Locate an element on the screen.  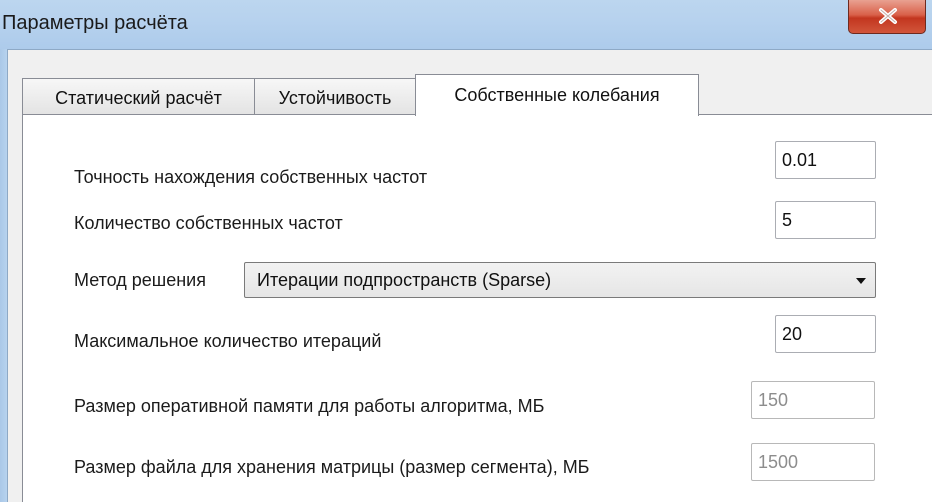
tab-label: Статический расчёт is located at coordinates (138, 98).